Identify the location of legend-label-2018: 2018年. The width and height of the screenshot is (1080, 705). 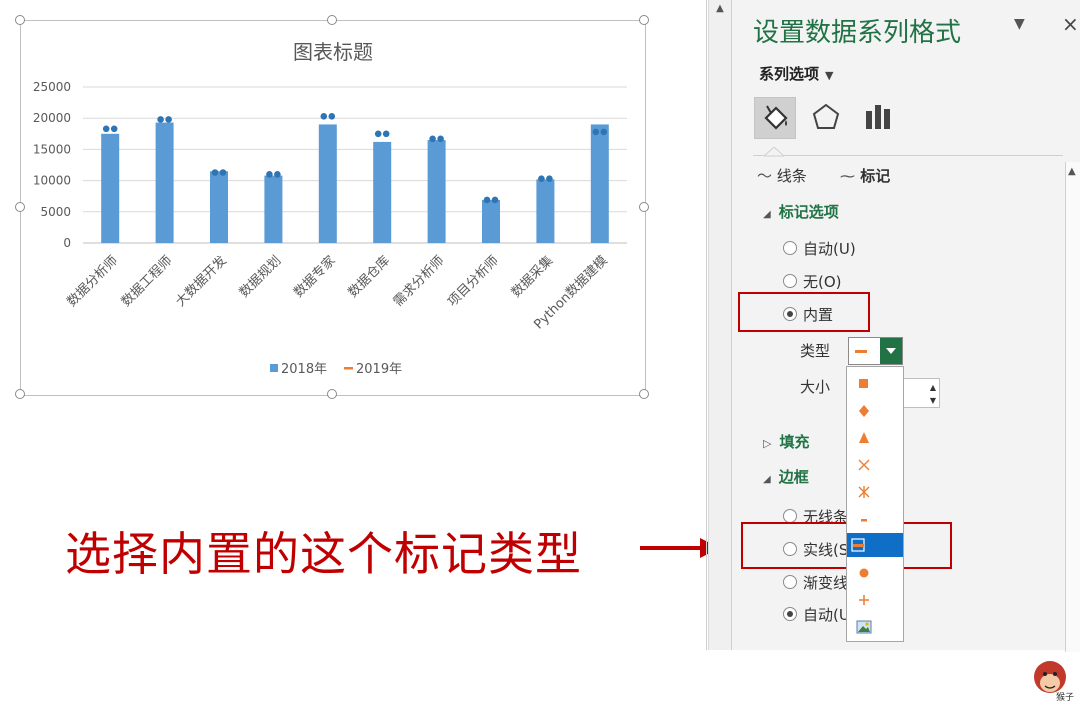
(304, 369).